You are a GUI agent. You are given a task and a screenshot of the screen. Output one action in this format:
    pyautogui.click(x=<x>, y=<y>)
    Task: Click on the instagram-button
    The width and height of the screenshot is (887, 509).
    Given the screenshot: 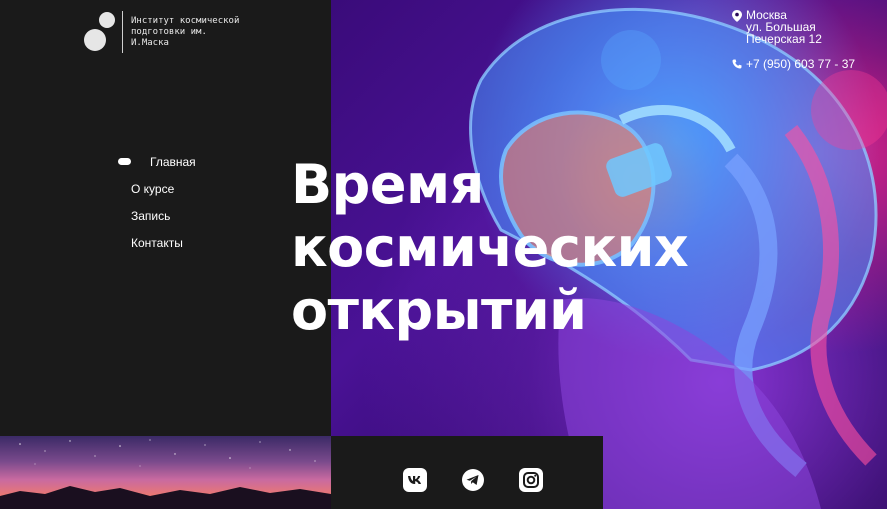 What is the action you would take?
    pyautogui.click(x=531, y=480)
    